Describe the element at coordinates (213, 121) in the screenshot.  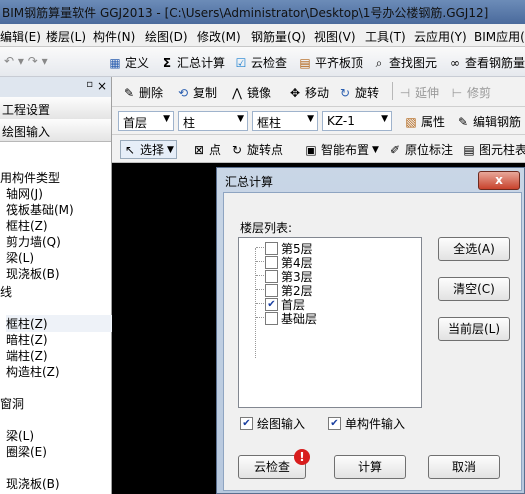
I see `element-type-select: 柱 ▼` at that location.